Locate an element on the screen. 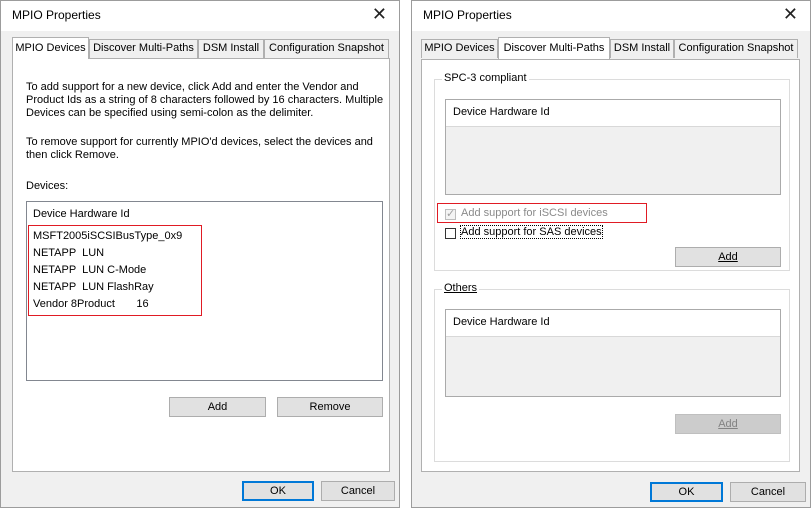 The width and height of the screenshot is (811, 509). sas-checkbox is located at coordinates (450, 233).